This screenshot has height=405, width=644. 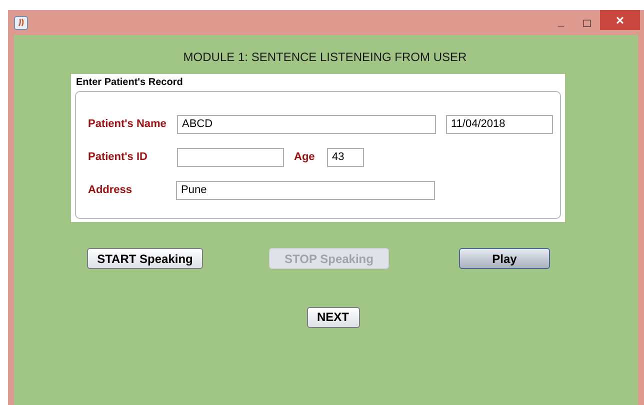 What do you see at coordinates (230, 157) in the screenshot?
I see `text-field` at bounding box center [230, 157].